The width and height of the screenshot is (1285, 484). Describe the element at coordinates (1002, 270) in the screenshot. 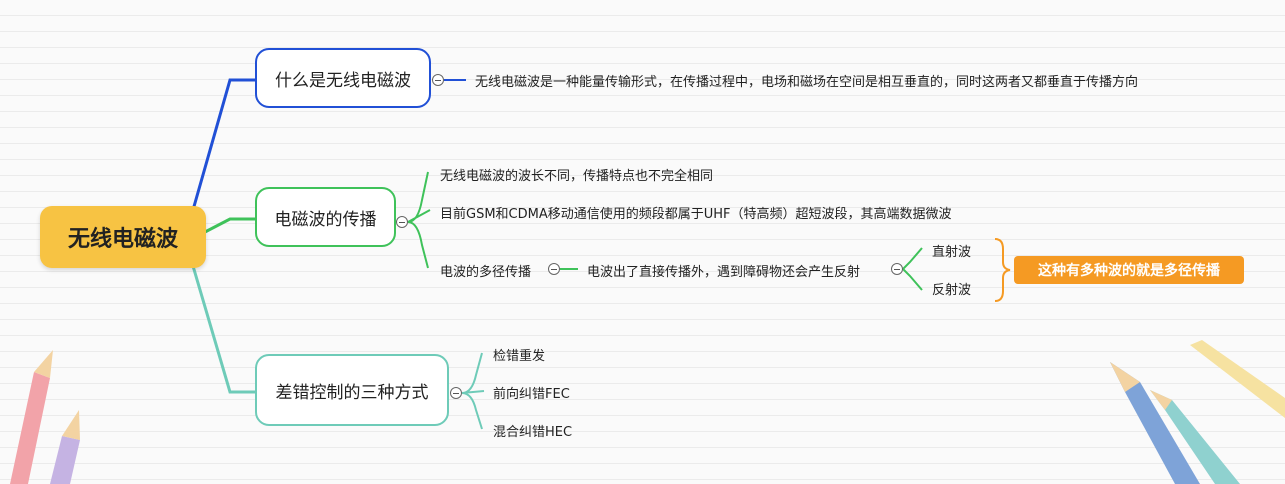

I see `summary-brace` at that location.